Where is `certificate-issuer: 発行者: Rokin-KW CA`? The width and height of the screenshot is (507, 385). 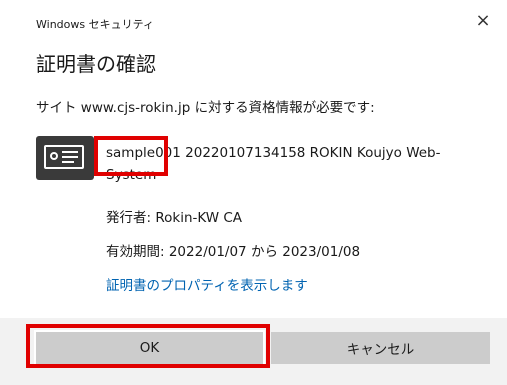 certificate-issuer: 発行者: Rokin-KW CA is located at coordinates (174, 218).